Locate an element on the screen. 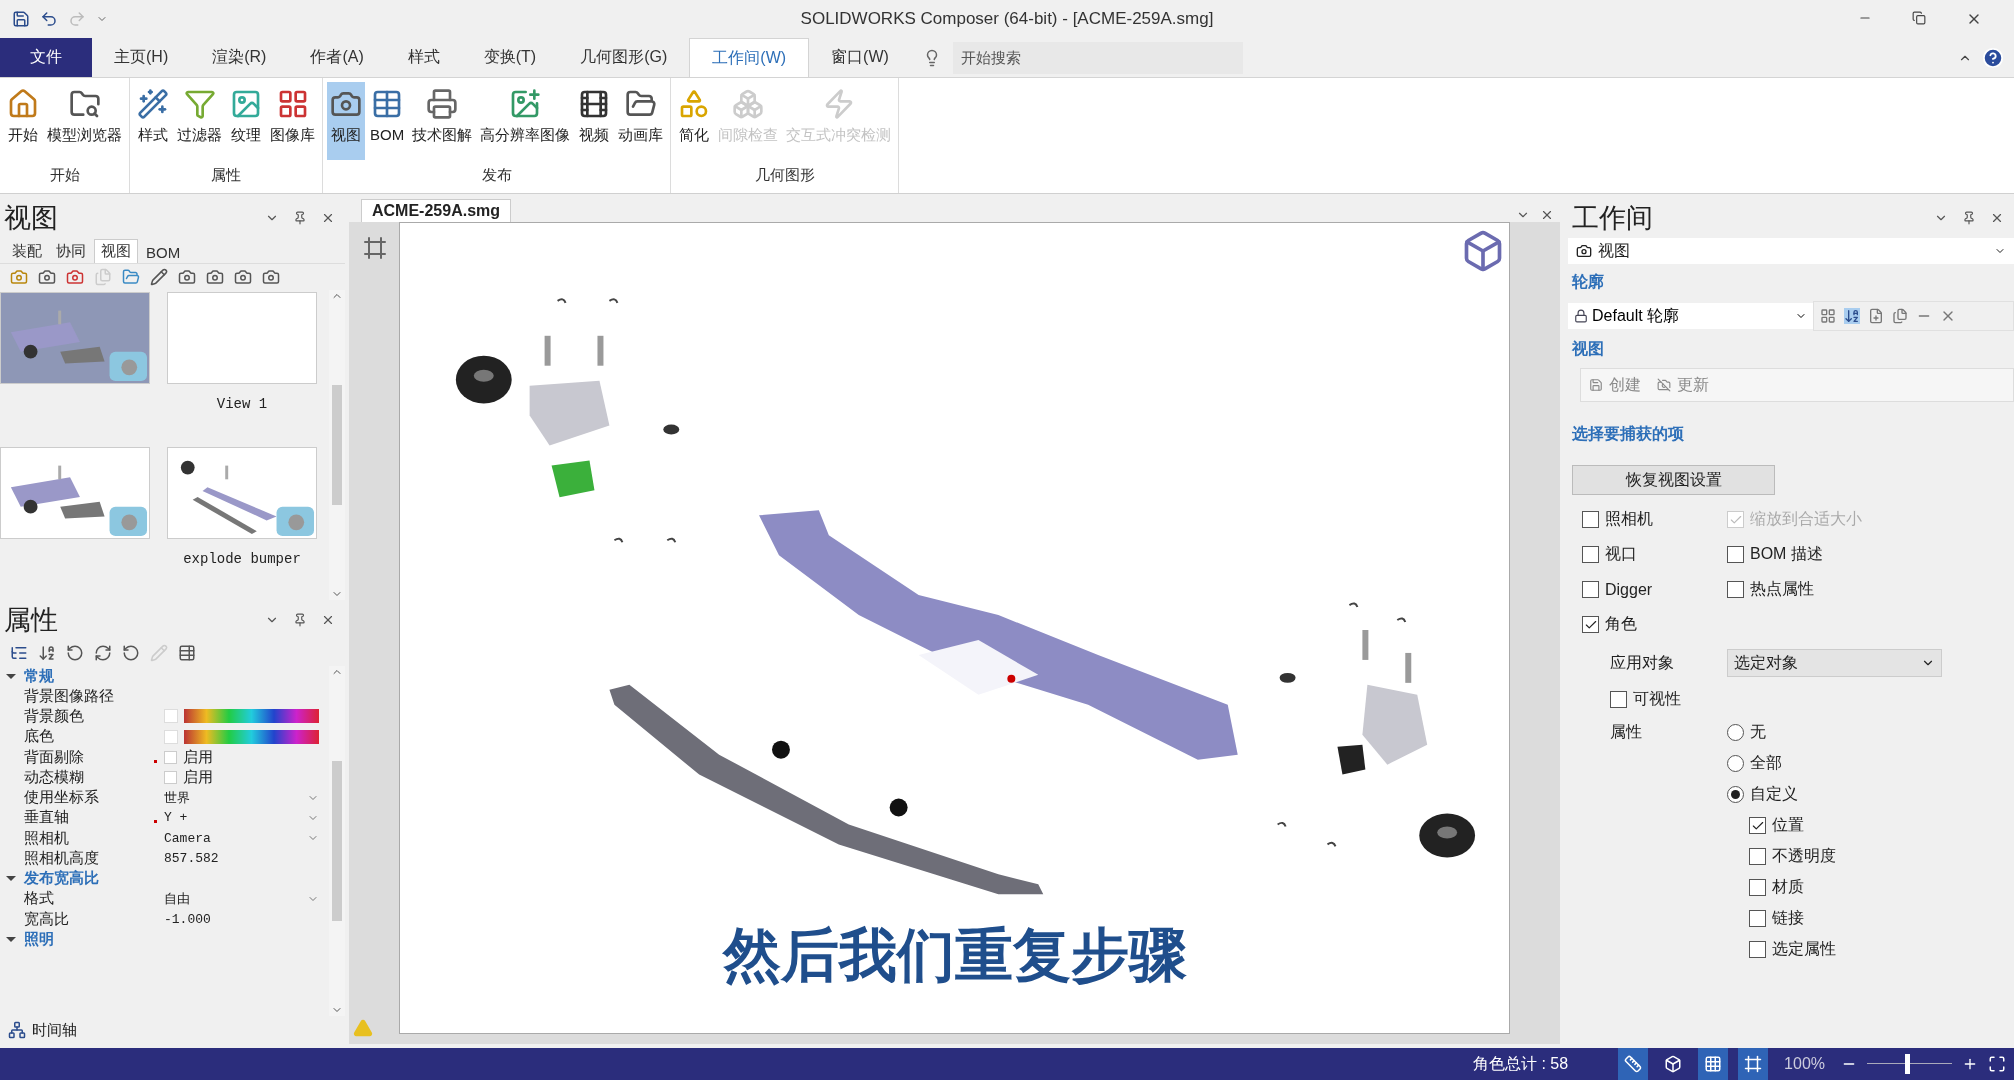  categorized-icon is located at coordinates (19, 653).